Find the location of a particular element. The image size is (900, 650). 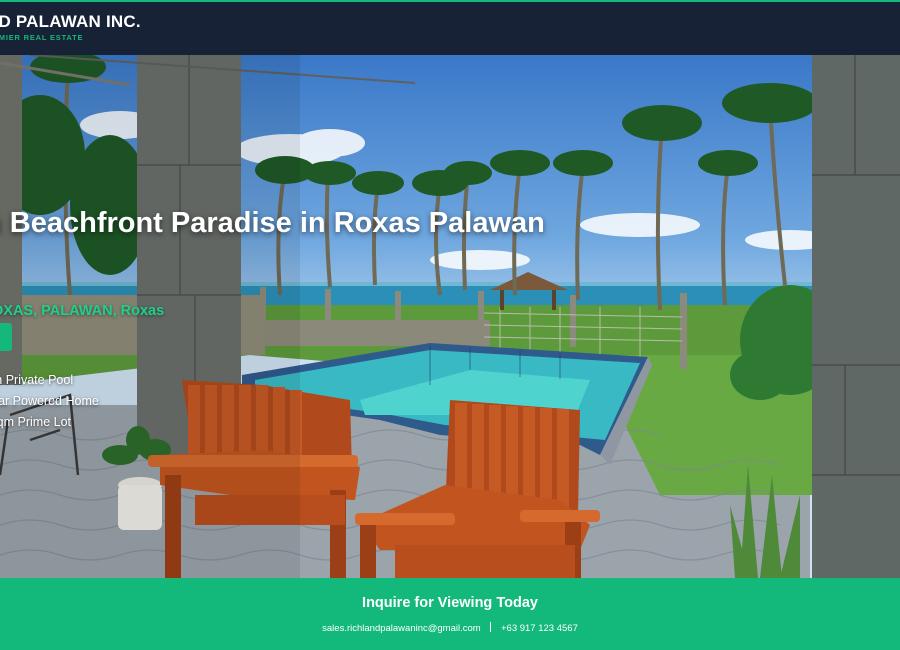

hero-cta-button is located at coordinates (6, 337).